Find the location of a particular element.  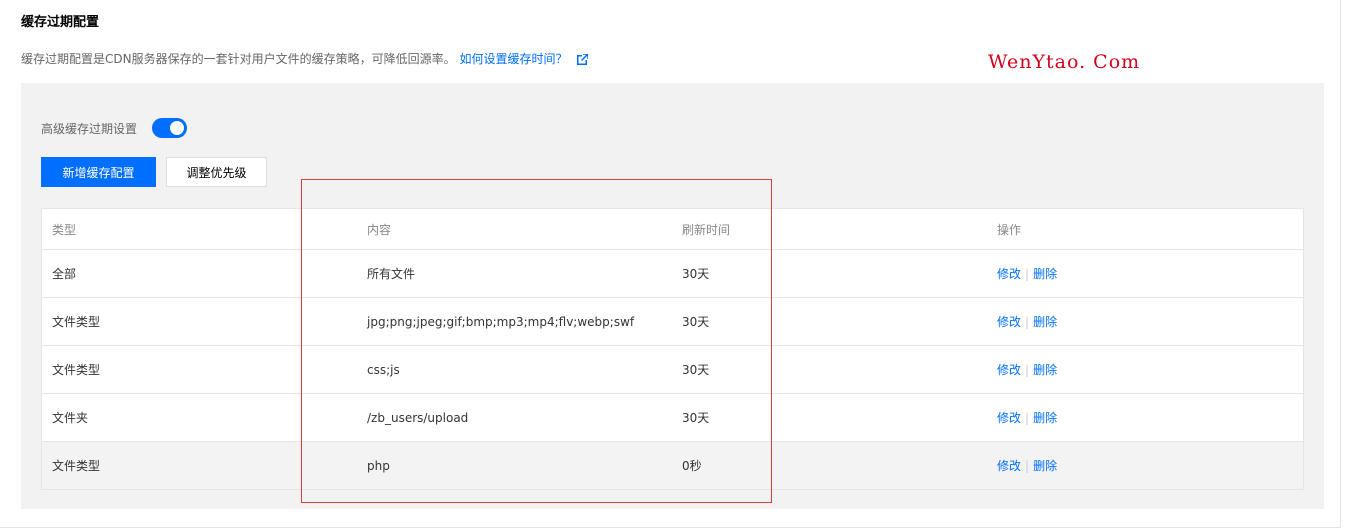

column-header-actions: 操作 is located at coordinates (1009, 229).